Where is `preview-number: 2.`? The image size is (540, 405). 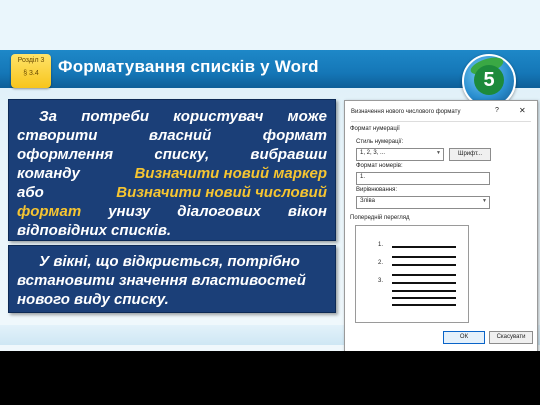
preview-number: 2. is located at coordinates (381, 263).